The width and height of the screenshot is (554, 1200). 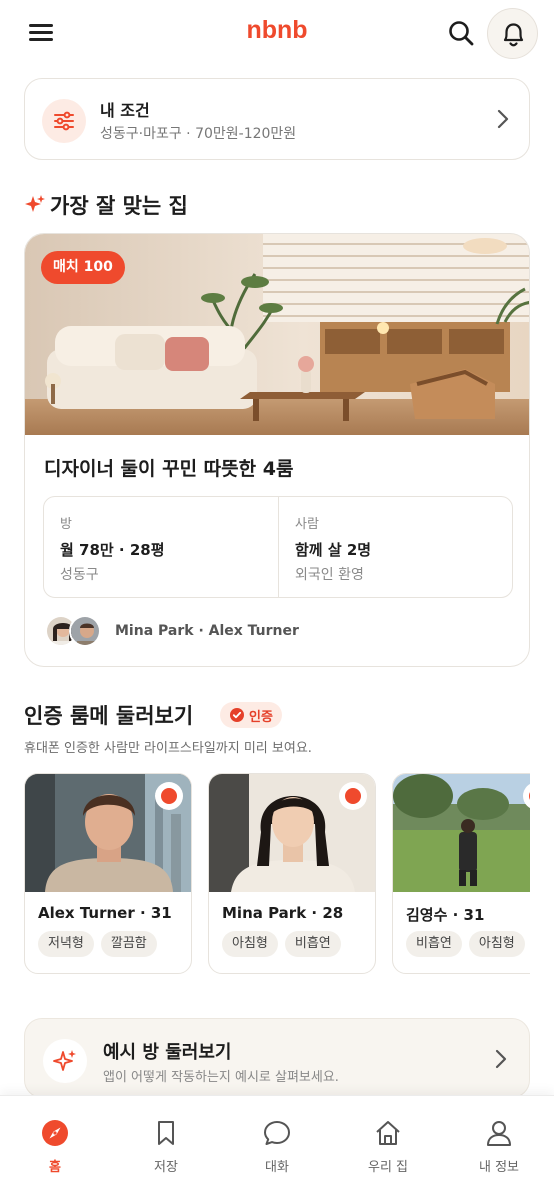 What do you see at coordinates (66, 944) in the screenshot?
I see `lifestyle-tag: 저녁형` at bounding box center [66, 944].